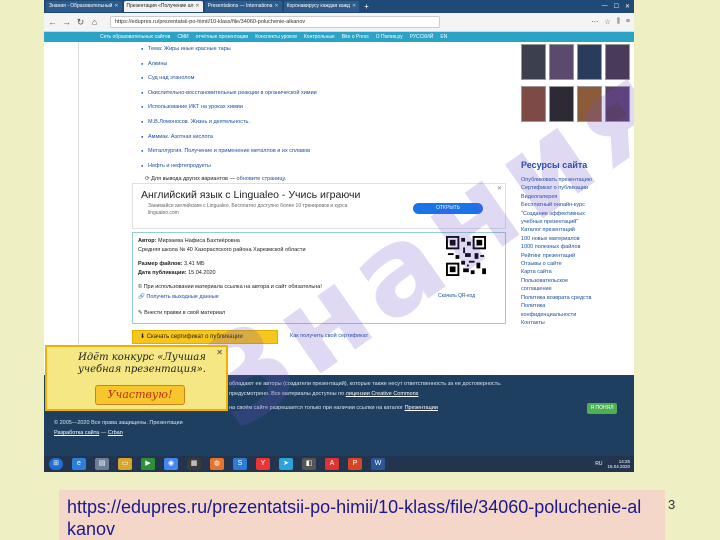 The height and width of the screenshot is (540, 720). I want to click on browser-tab-1: Знания - Образовательный ✕, so click(84, 6).